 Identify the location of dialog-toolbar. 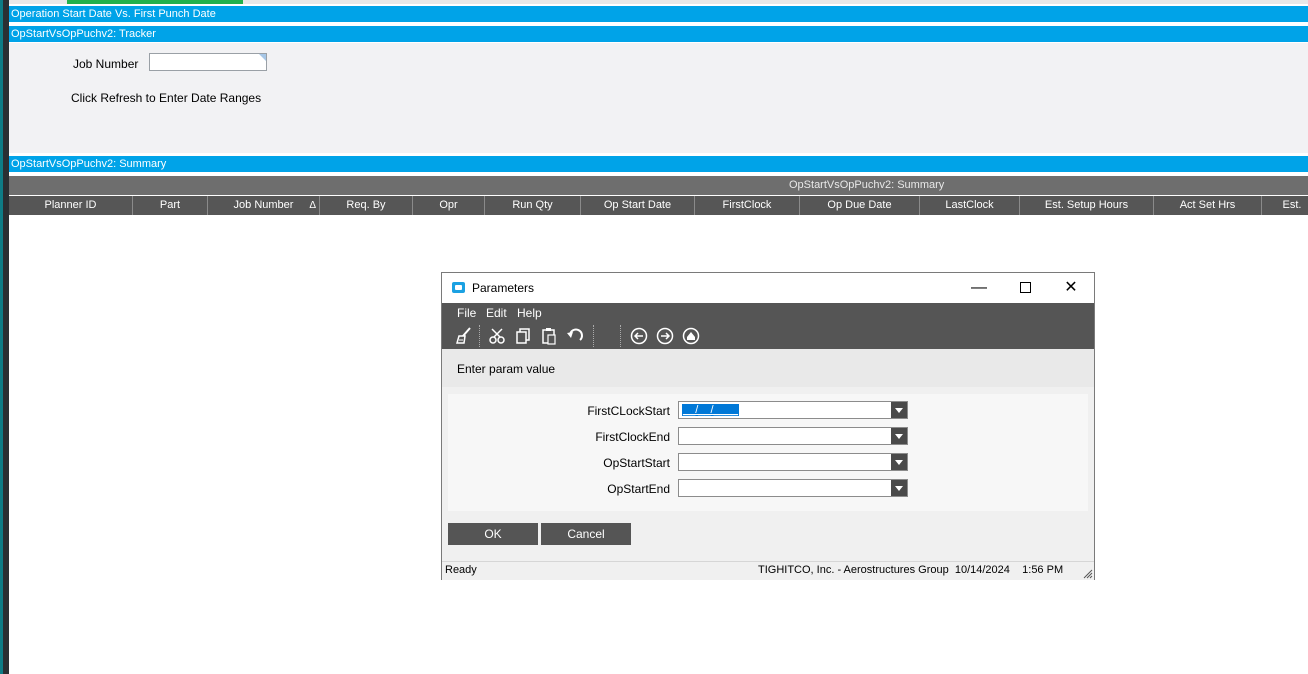
(768, 336).